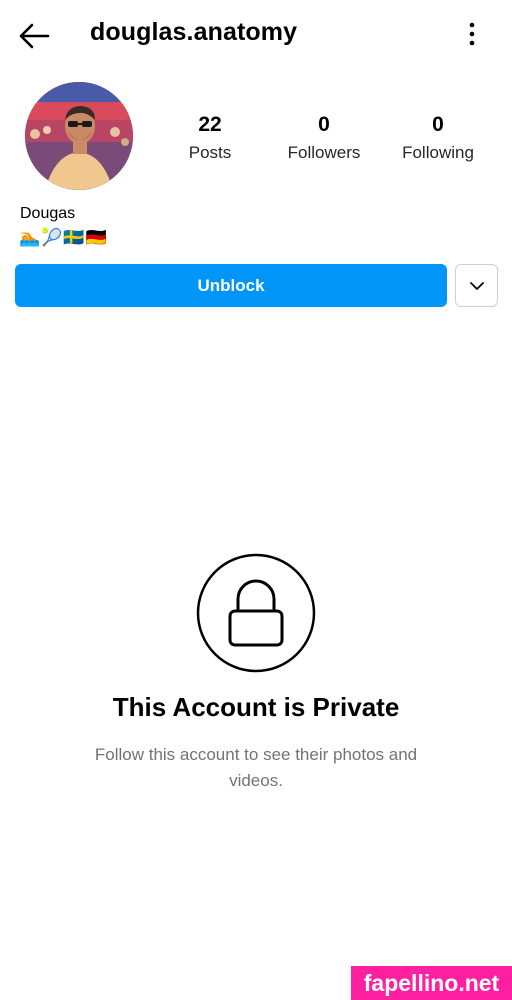 Image resolution: width=512 pixels, height=1000 pixels. Describe the element at coordinates (48, 213) in the screenshot. I see `display-name: Dougas` at that location.